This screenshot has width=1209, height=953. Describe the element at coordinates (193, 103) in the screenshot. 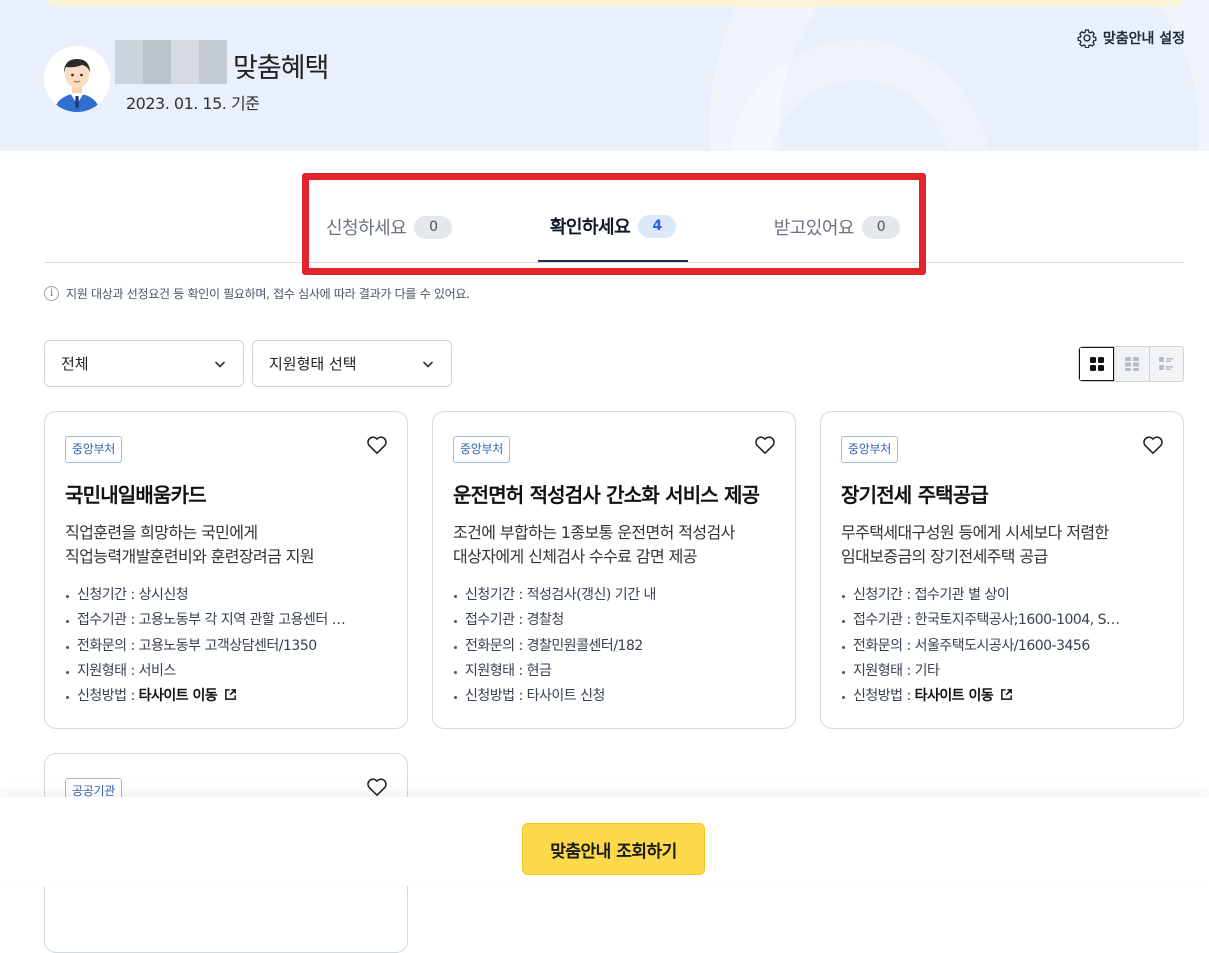

I see `reference-date: 2023. 01. 15. 기준` at that location.